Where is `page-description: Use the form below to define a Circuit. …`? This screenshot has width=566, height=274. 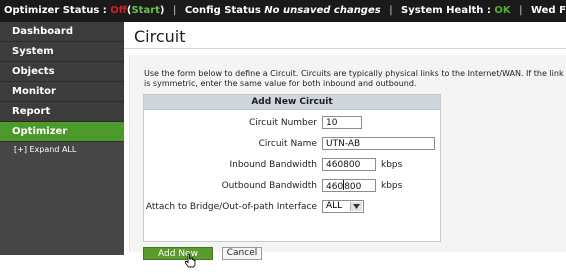 page-description: Use the form below to define a Circuit. … is located at coordinates (354, 78).